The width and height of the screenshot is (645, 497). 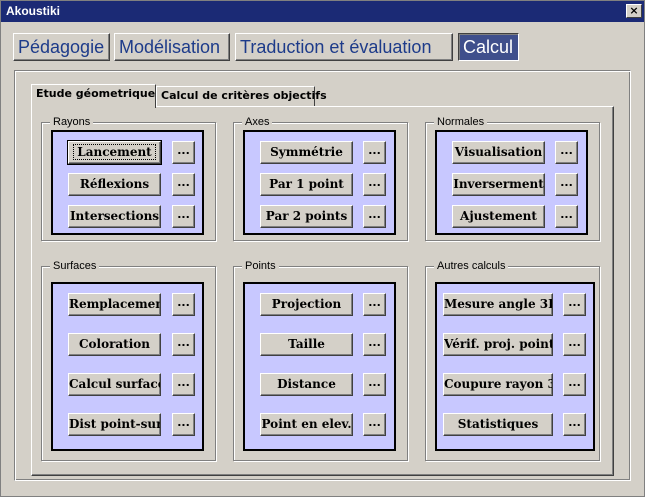 What do you see at coordinates (498, 184) in the screenshot?
I see `inverserment-button: Inverserment` at bounding box center [498, 184].